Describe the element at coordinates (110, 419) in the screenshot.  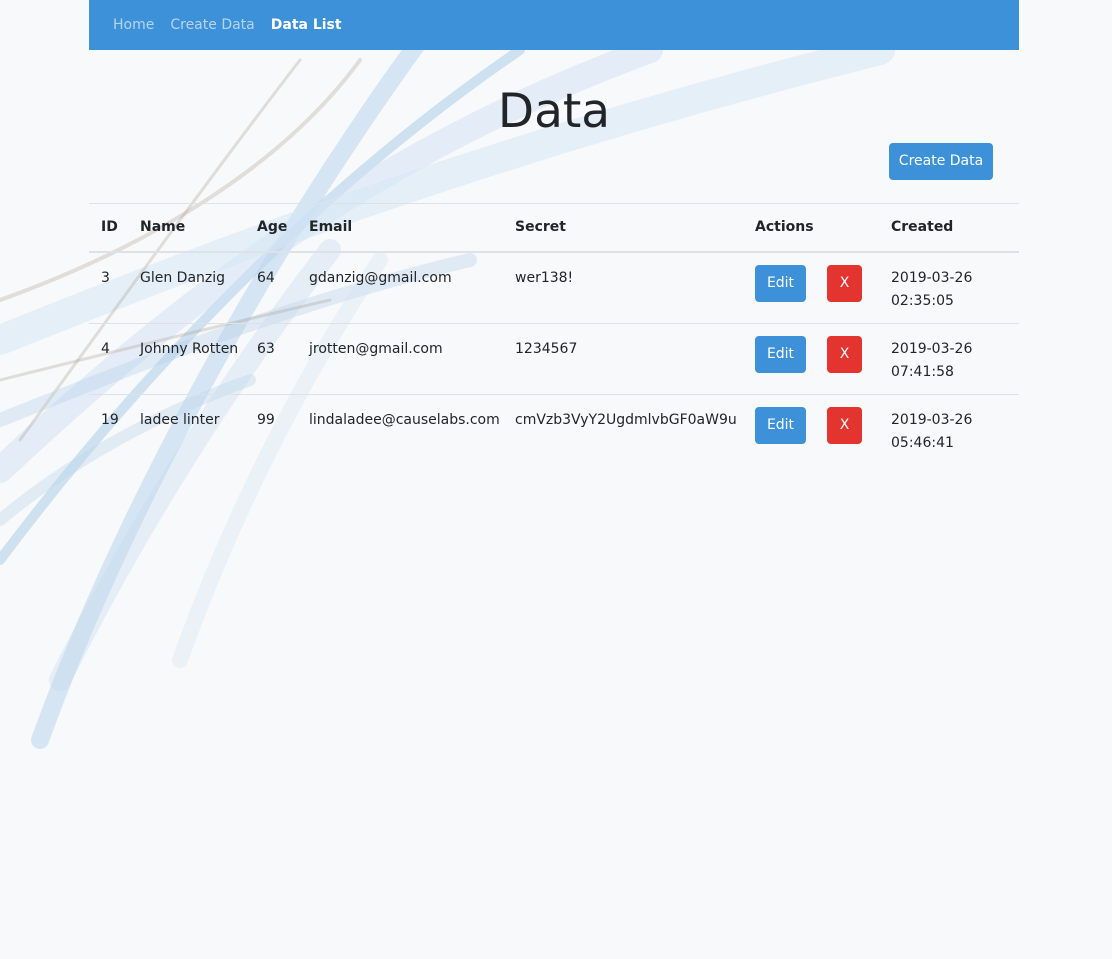
I see `cell-id: 19` at that location.